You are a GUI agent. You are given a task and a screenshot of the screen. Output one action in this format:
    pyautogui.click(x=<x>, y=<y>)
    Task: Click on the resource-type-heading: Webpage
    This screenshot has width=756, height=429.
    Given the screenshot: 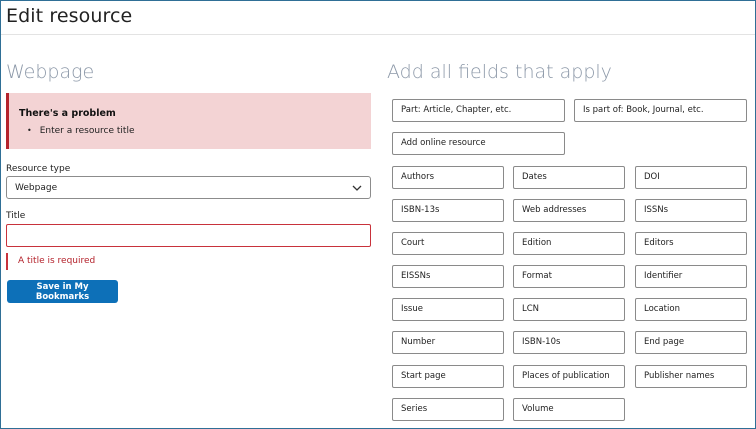 What is the action you would take?
    pyautogui.click(x=50, y=72)
    